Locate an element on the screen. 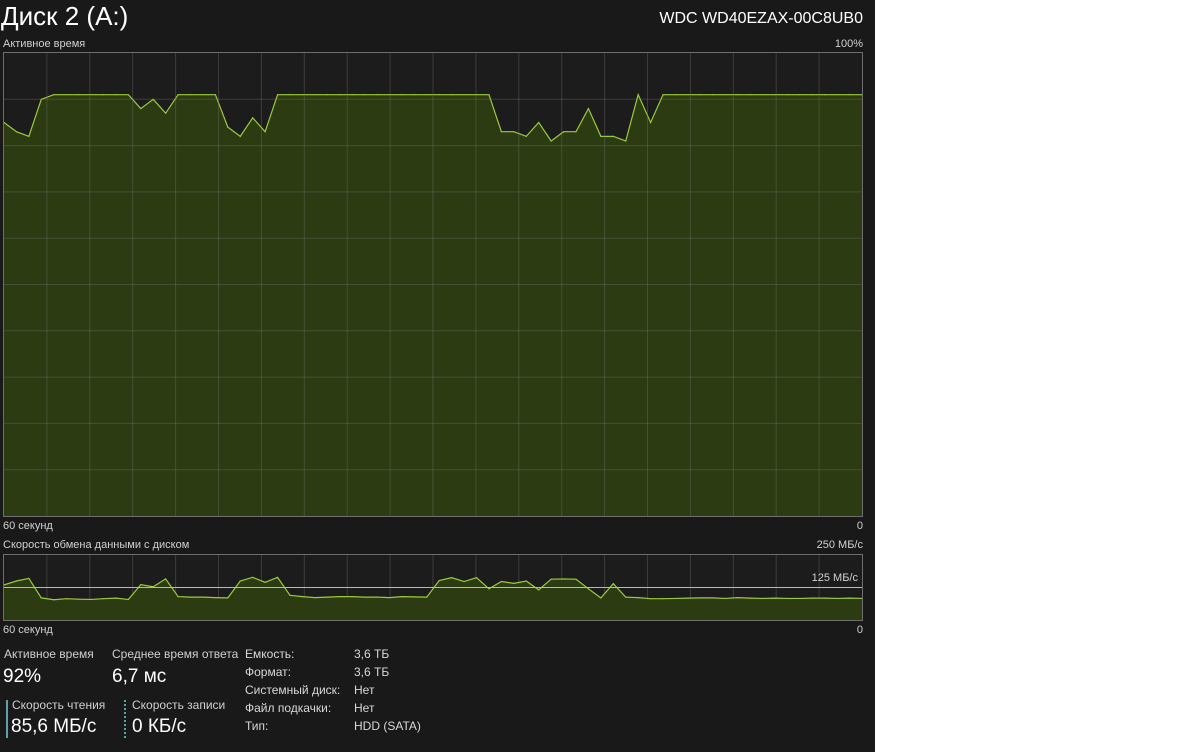 The width and height of the screenshot is (1193, 752). response-time-stat-value: 6,7 мс is located at coordinates (139, 676).